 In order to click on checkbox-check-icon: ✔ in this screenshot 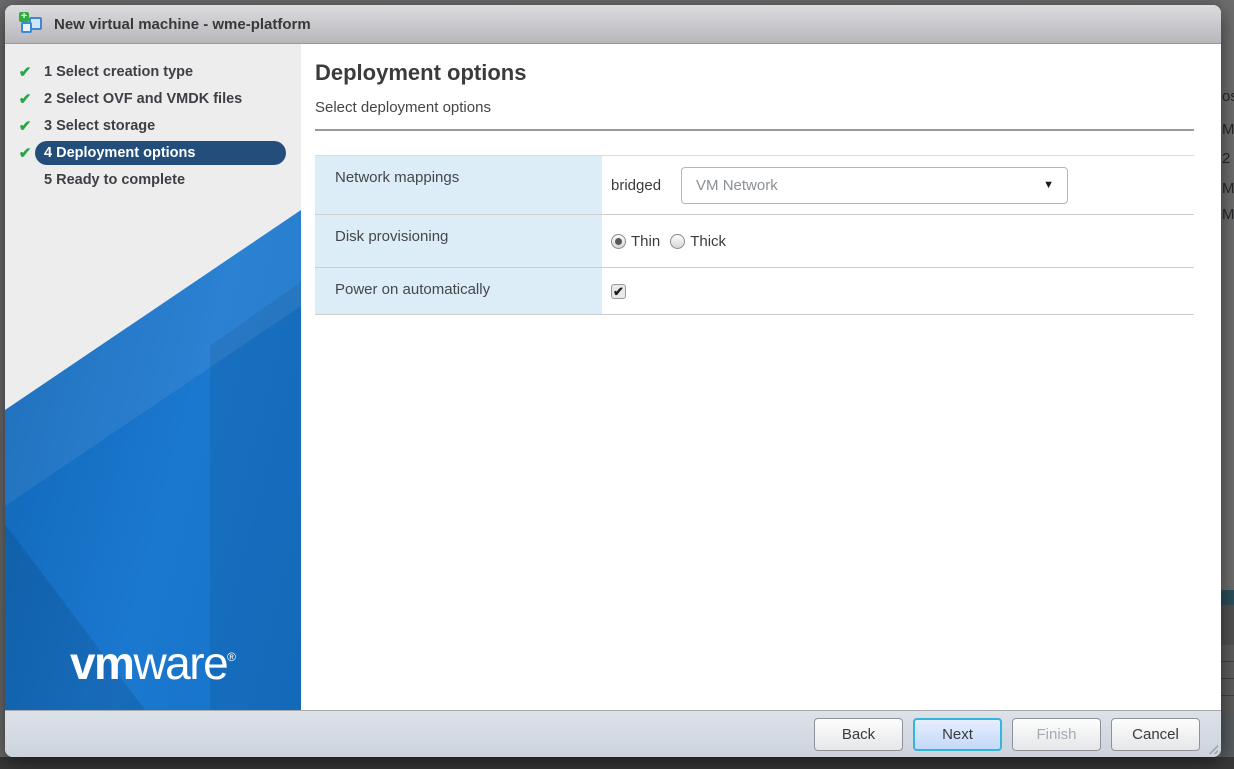, I will do `click(618, 291)`.